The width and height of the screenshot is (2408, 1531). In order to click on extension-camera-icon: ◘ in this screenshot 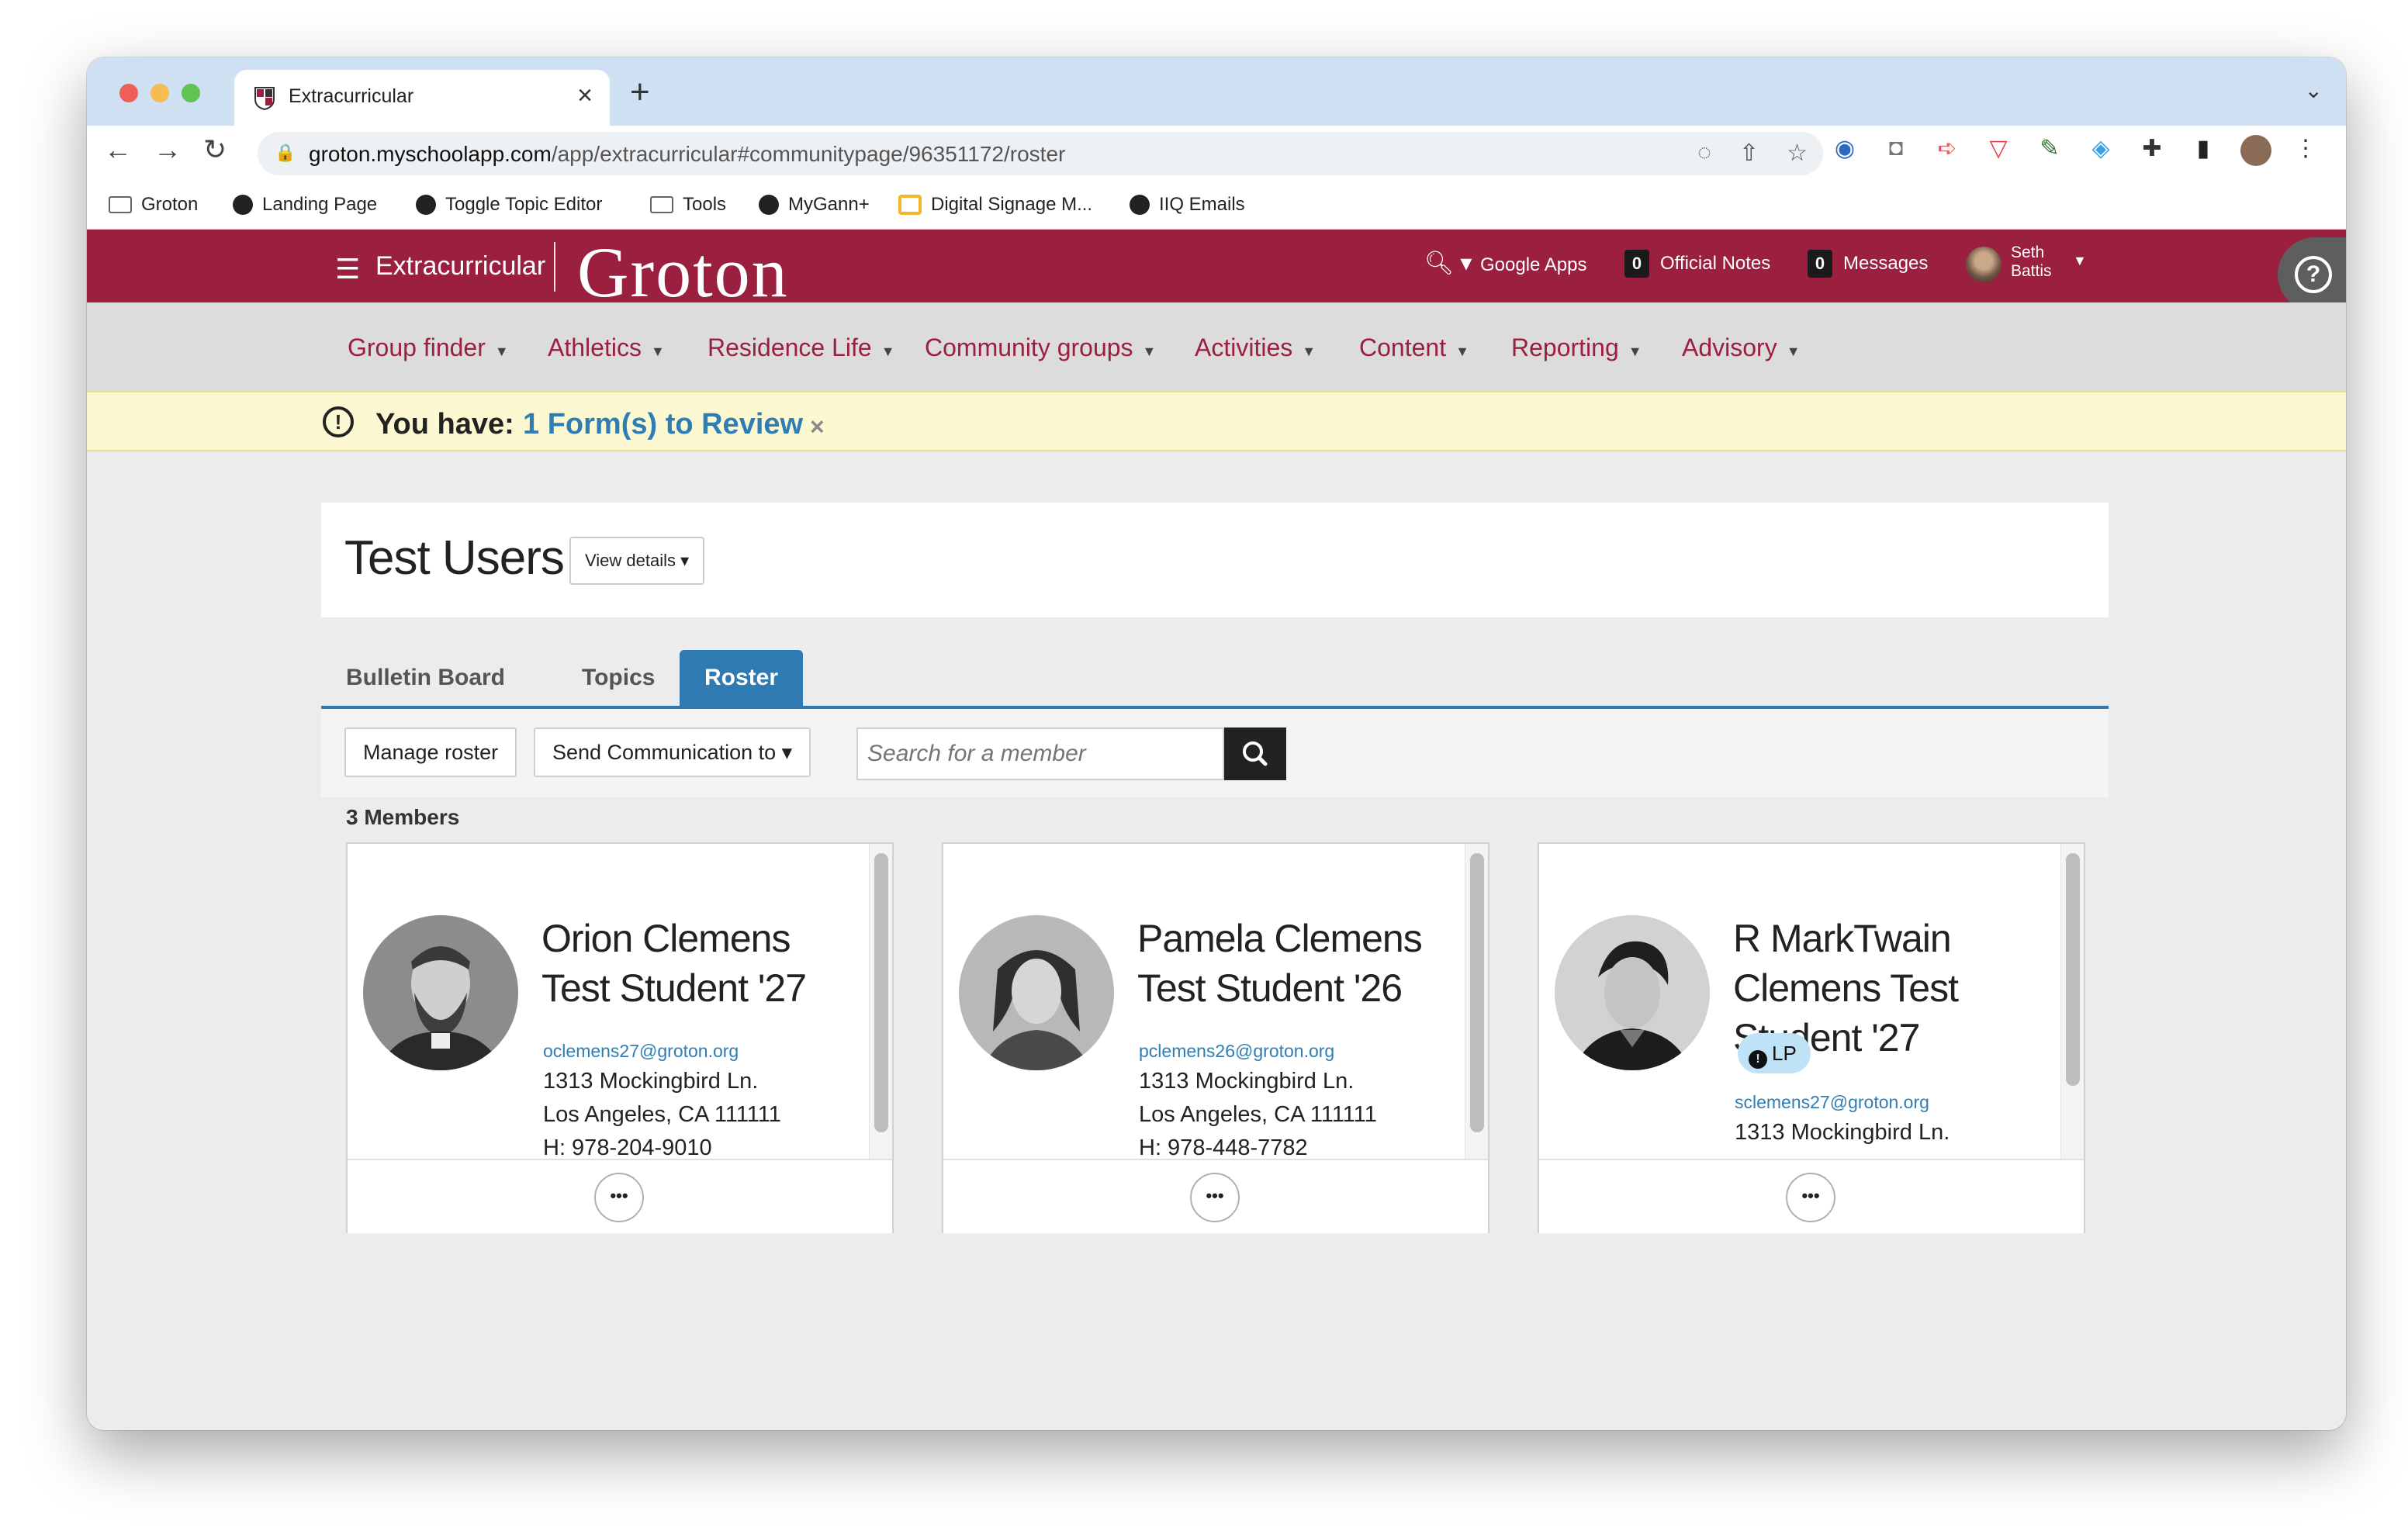, I will do `click(1896, 153)`.